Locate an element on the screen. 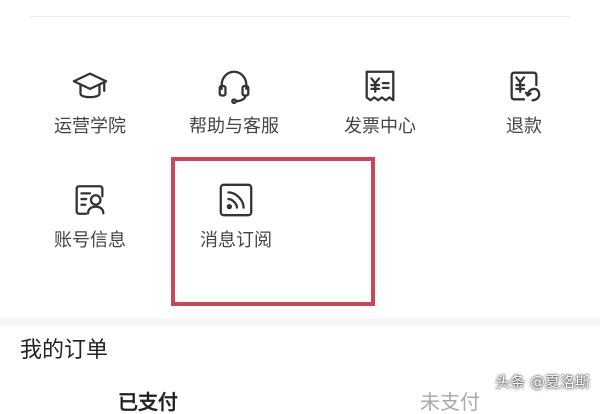 The image size is (600, 414). invoice-receipt-icon is located at coordinates (380, 86).